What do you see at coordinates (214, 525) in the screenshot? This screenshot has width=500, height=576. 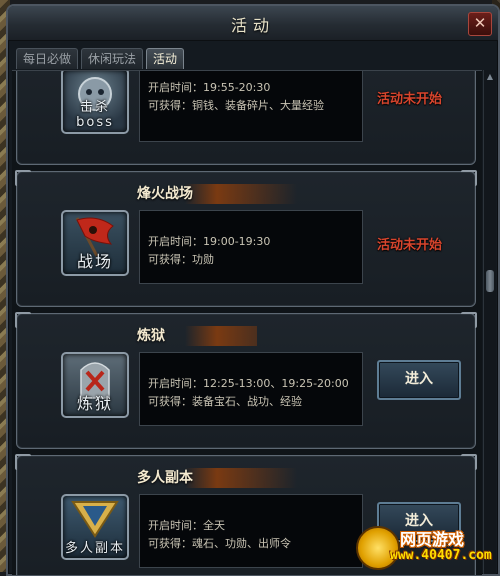 I see `open-time-value: 全天` at bounding box center [214, 525].